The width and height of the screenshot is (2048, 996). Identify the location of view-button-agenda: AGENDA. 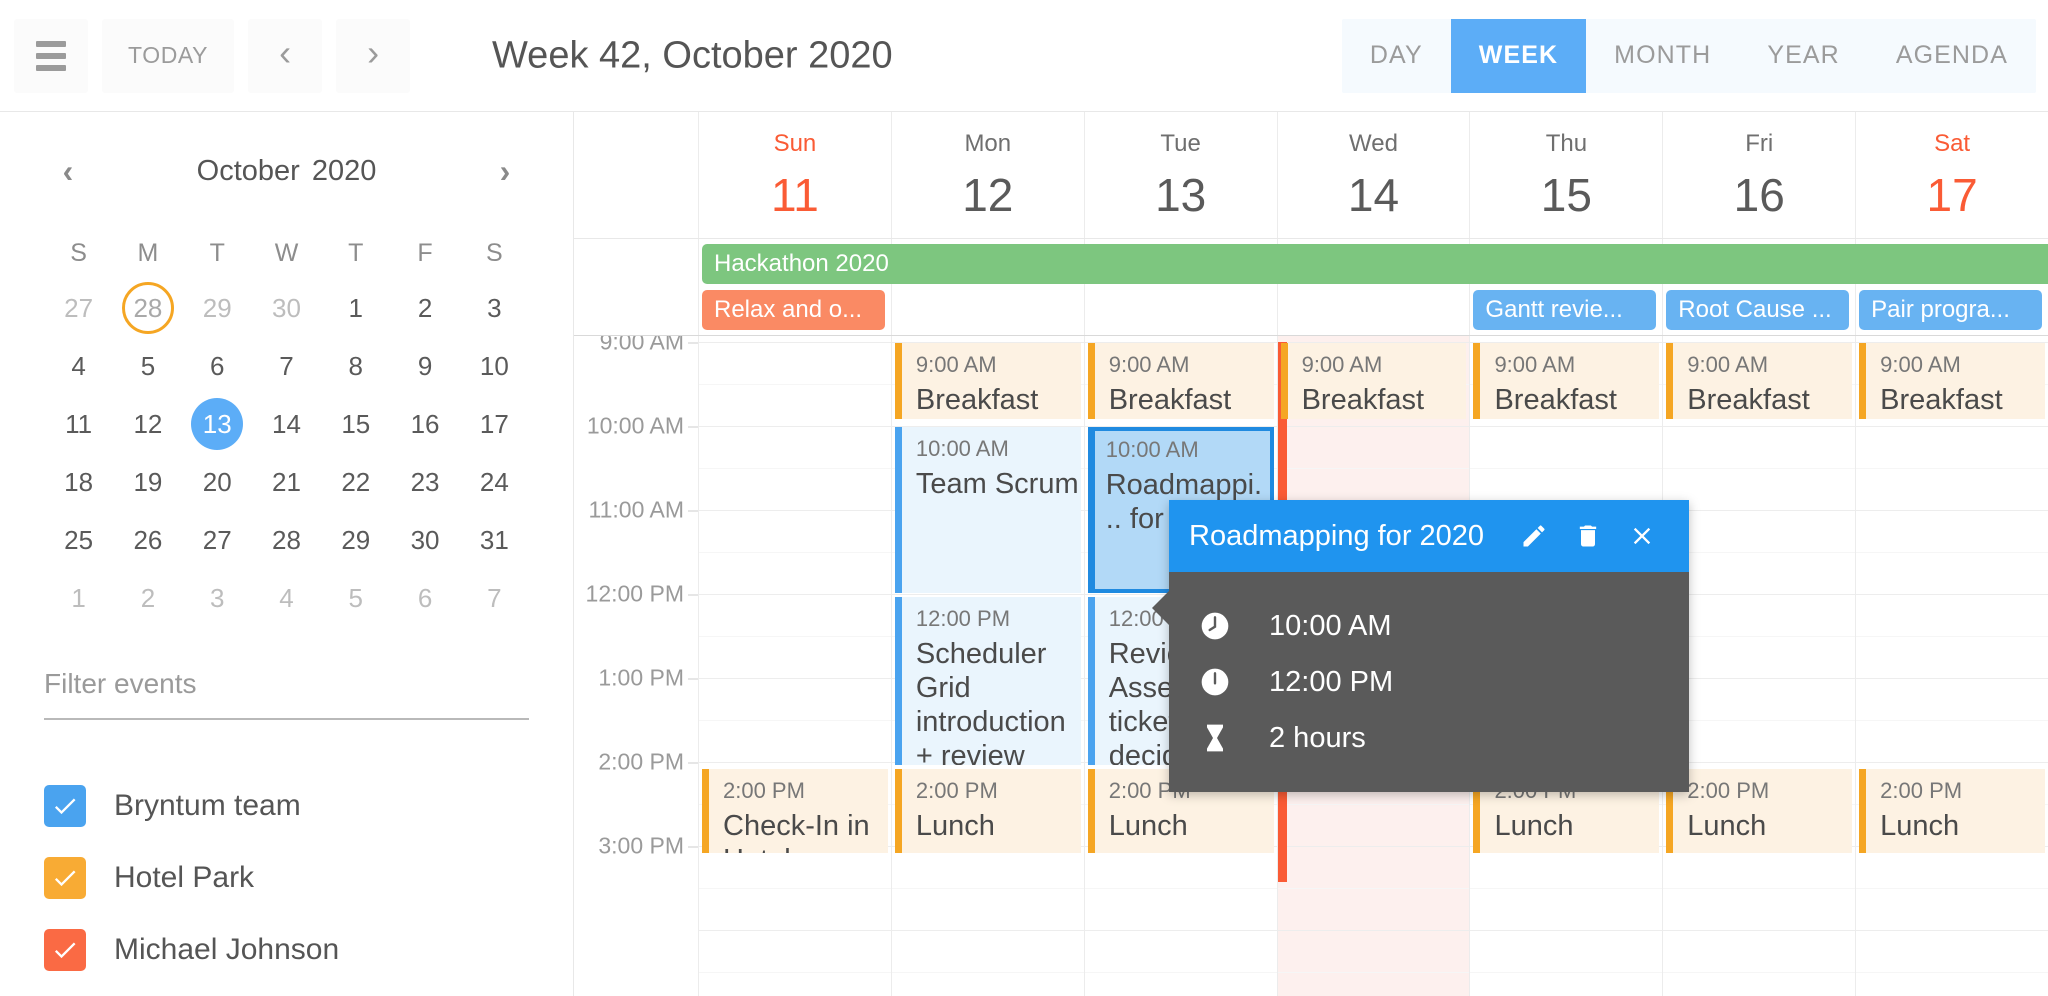
(1951, 55).